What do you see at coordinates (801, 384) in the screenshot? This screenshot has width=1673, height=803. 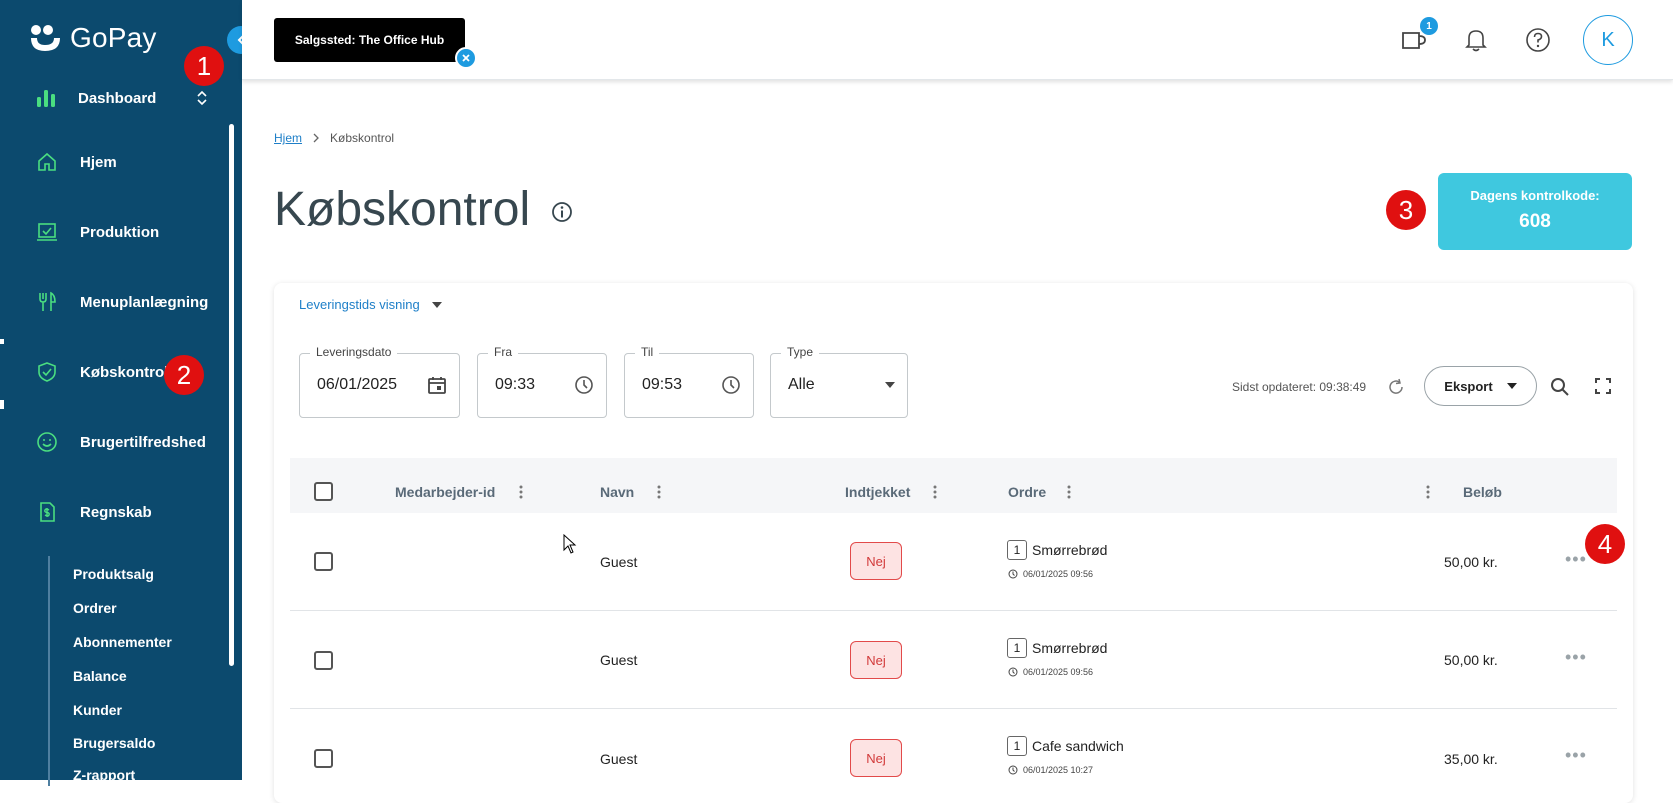 I see `type-value: Alle` at bounding box center [801, 384].